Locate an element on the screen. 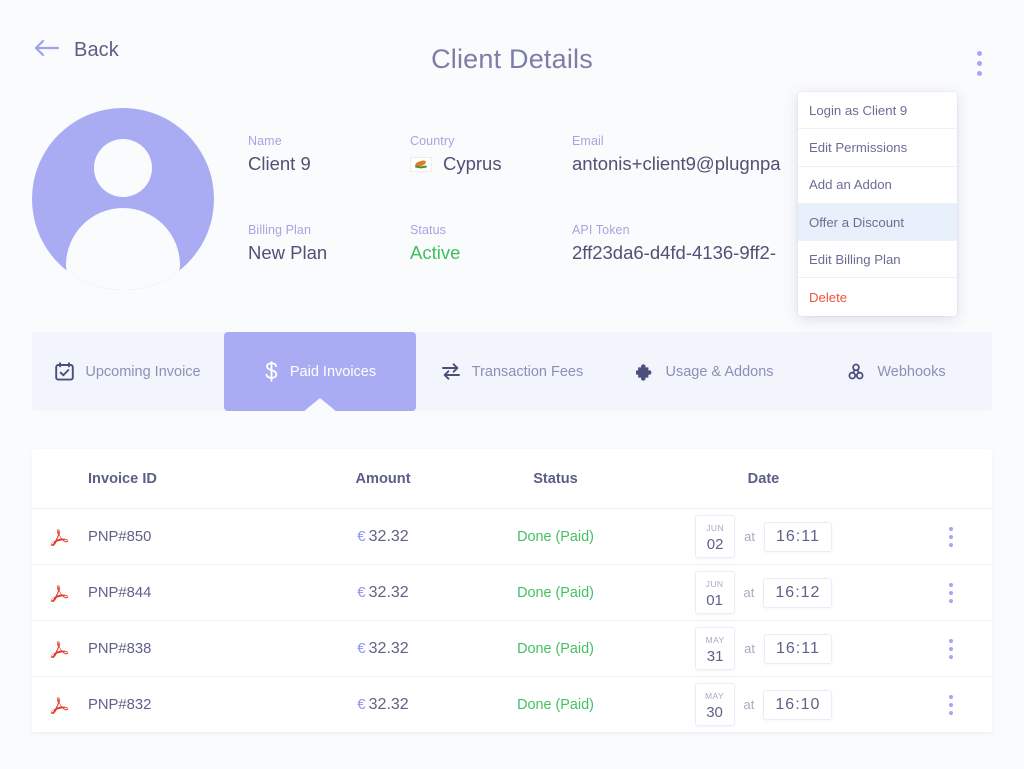 Image resolution: width=1024 pixels, height=769 pixels. tab-transaction-fees: Transaction Fees is located at coordinates (512, 371).